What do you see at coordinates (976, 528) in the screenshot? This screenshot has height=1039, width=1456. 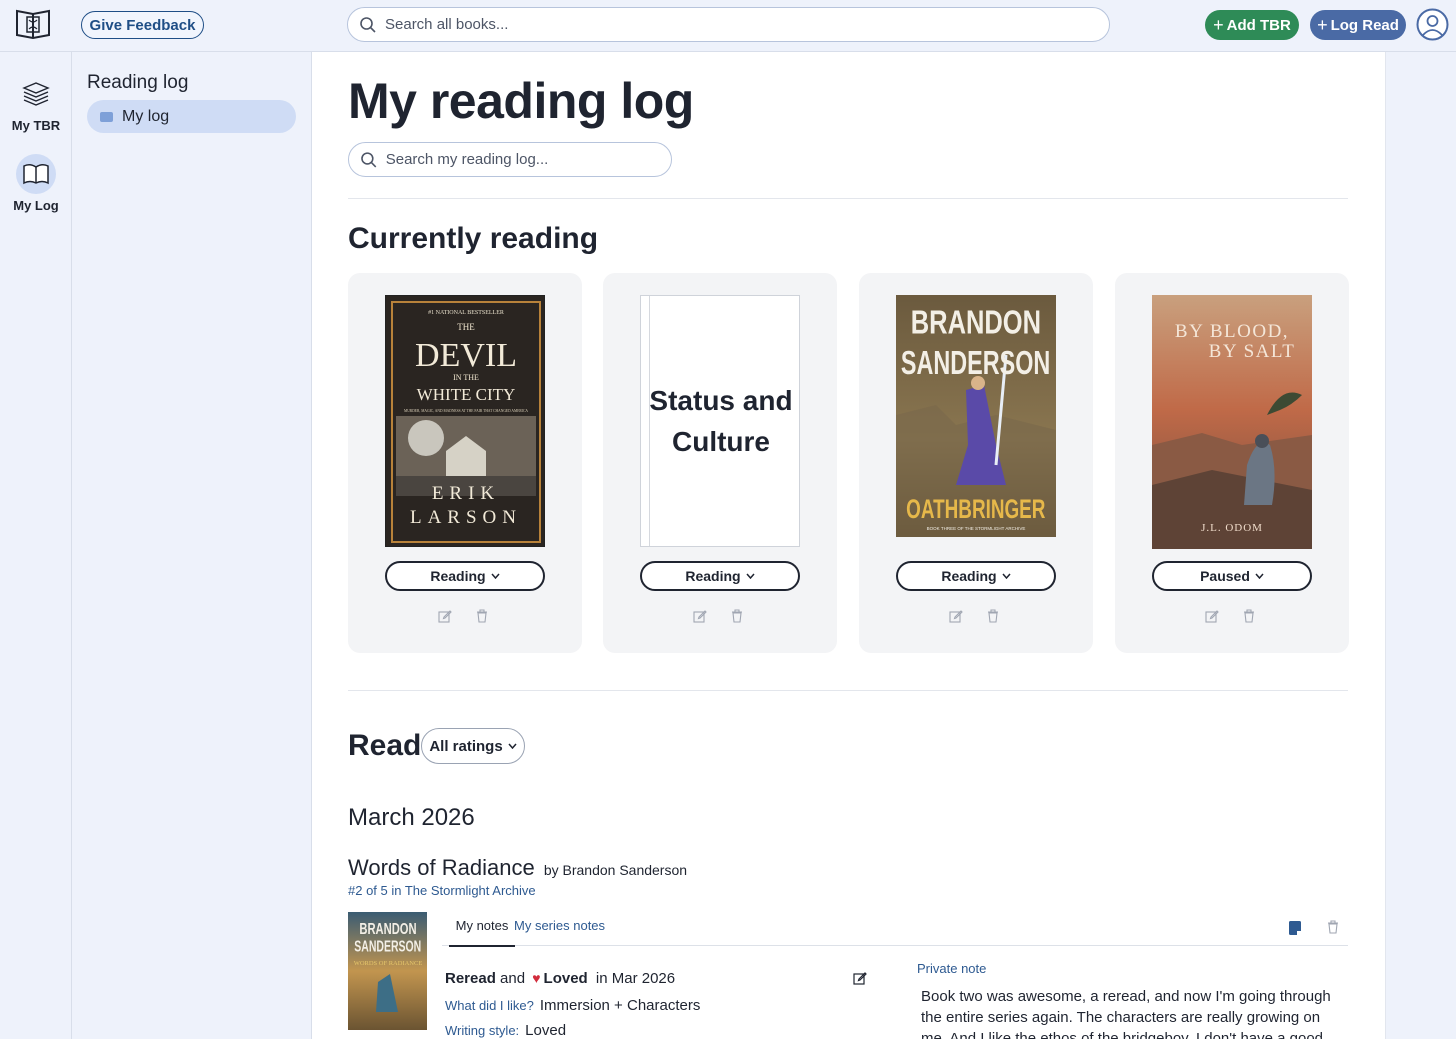 I see `cover-text: BOOK THREE OF THE STORMLIGHT ARCHIVE` at bounding box center [976, 528].